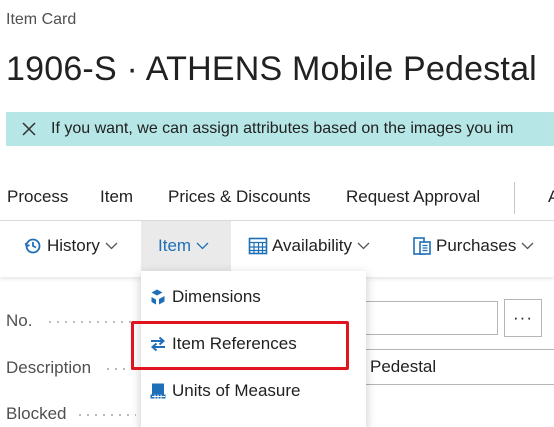  Describe the element at coordinates (158, 297) in the screenshot. I see `dimensions-icon` at that location.